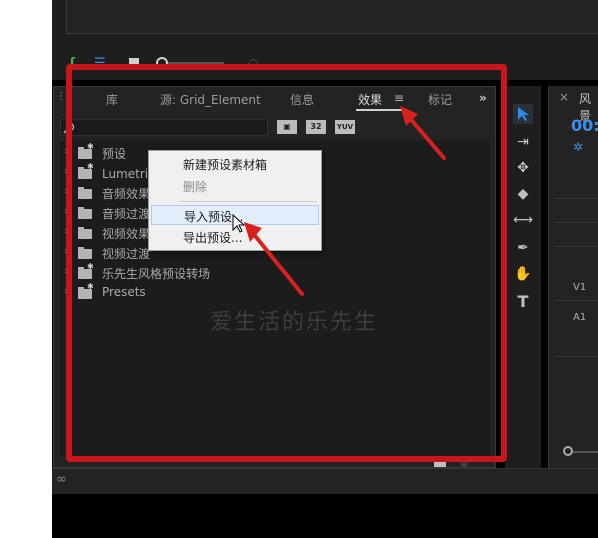  Describe the element at coordinates (523, 142) in the screenshot. I see `track-select-tool-icon: ⇥` at that location.